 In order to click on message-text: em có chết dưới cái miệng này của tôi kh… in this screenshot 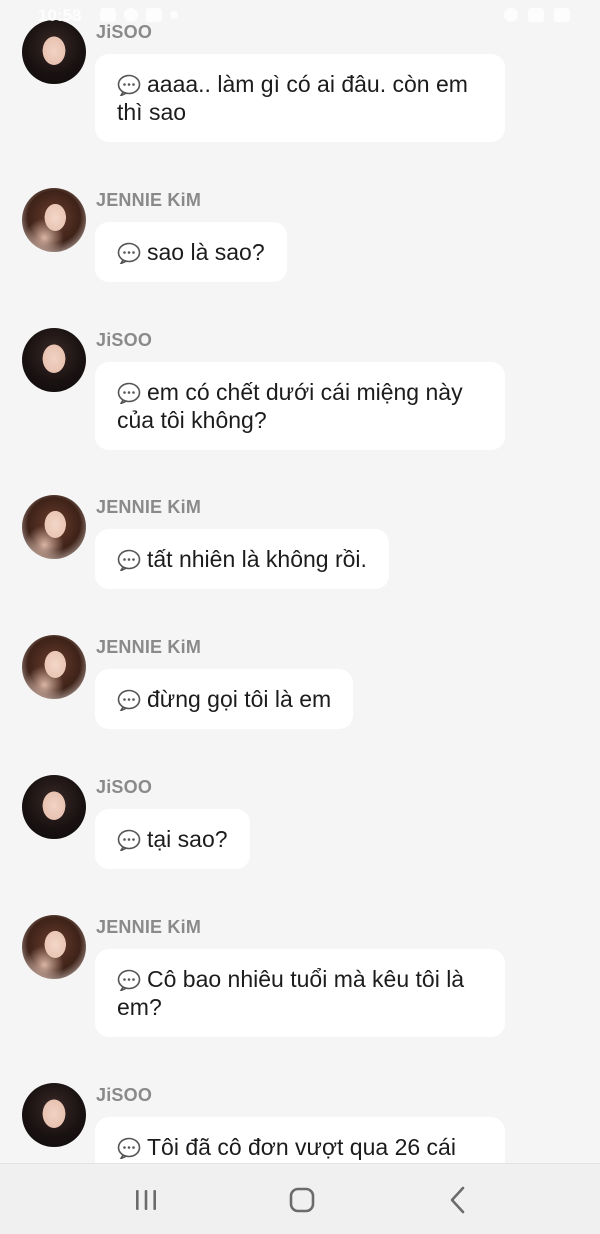, I will do `click(290, 406)`.